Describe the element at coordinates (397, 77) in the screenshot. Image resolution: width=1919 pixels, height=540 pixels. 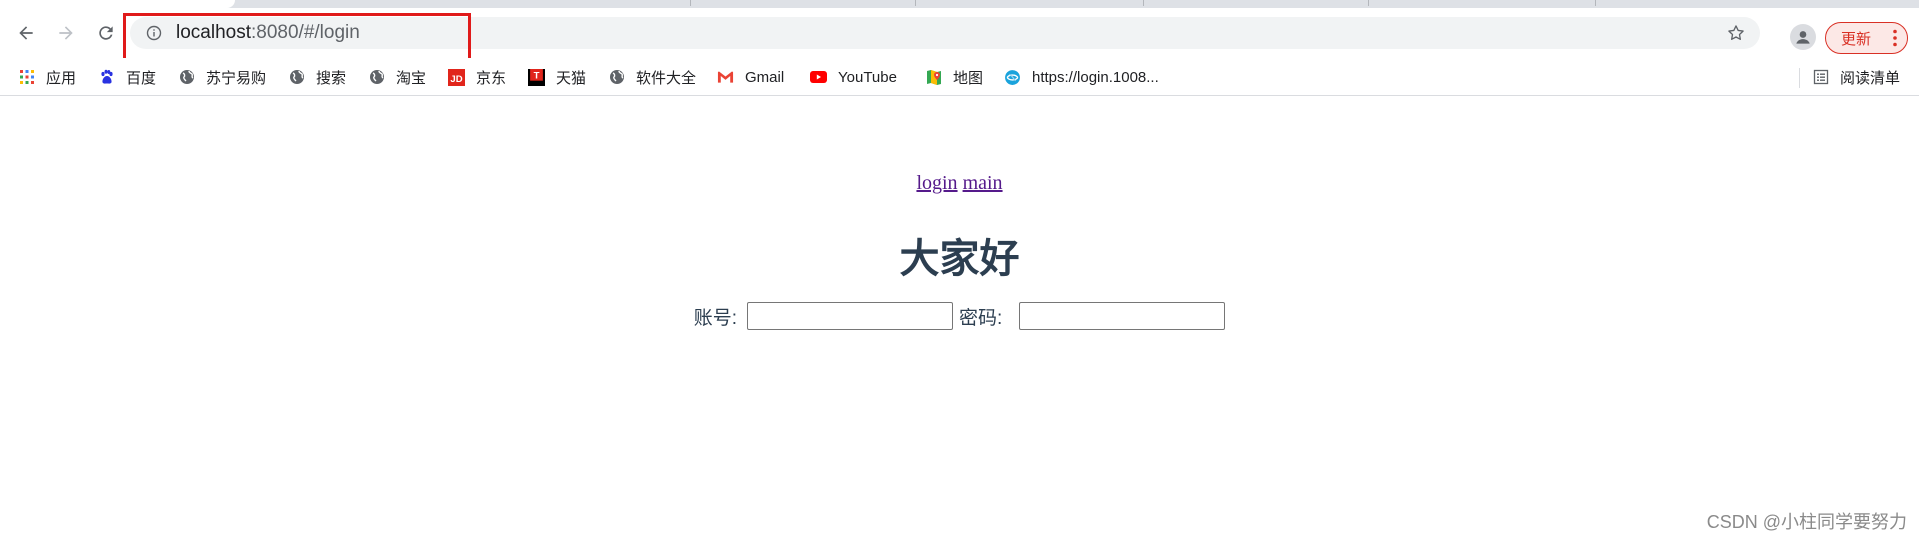
I see `bookmark-taobao: 淘宝` at that location.